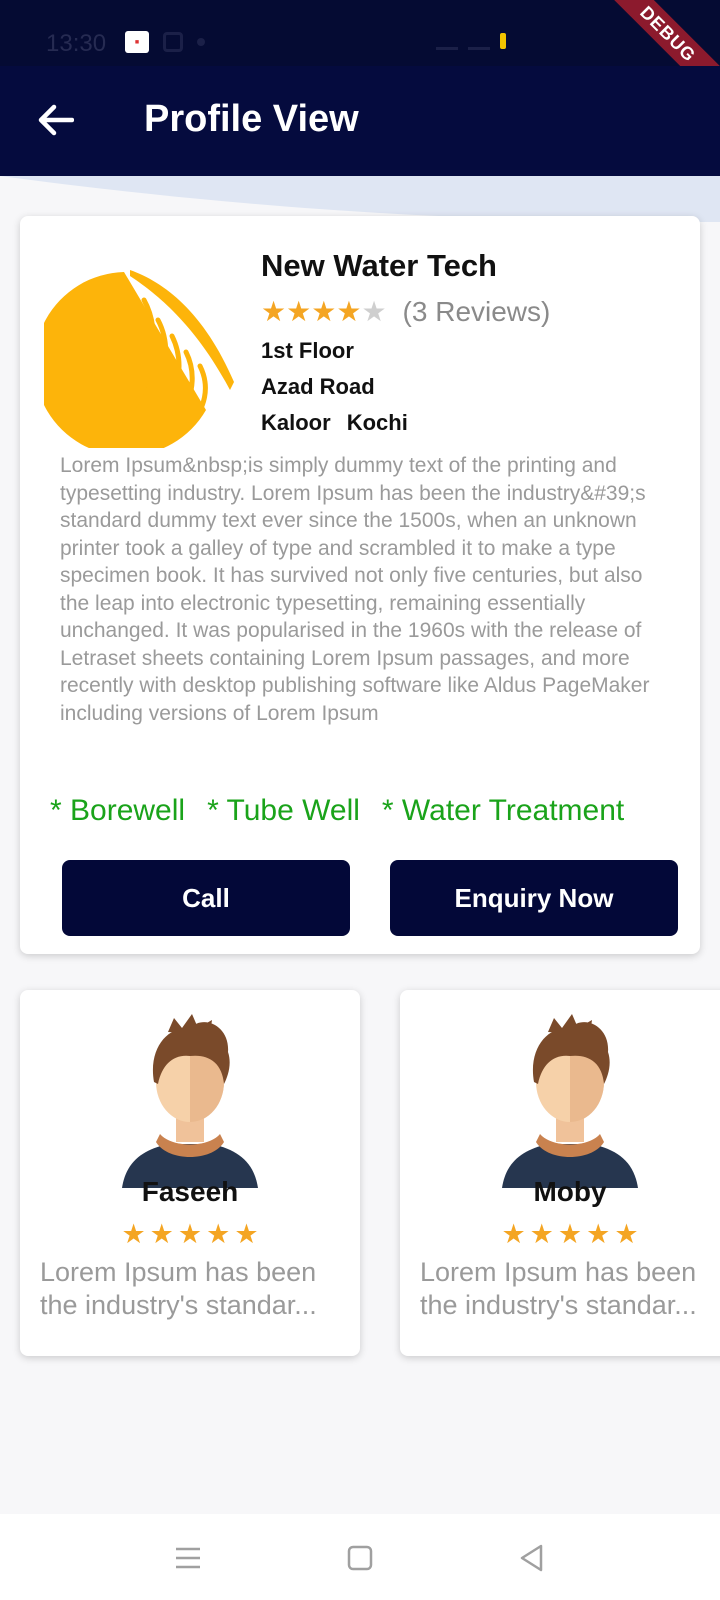 This screenshot has height=1600, width=720. I want to click on status-bar: 13:30 ■ DEBUG, so click(360, 57).